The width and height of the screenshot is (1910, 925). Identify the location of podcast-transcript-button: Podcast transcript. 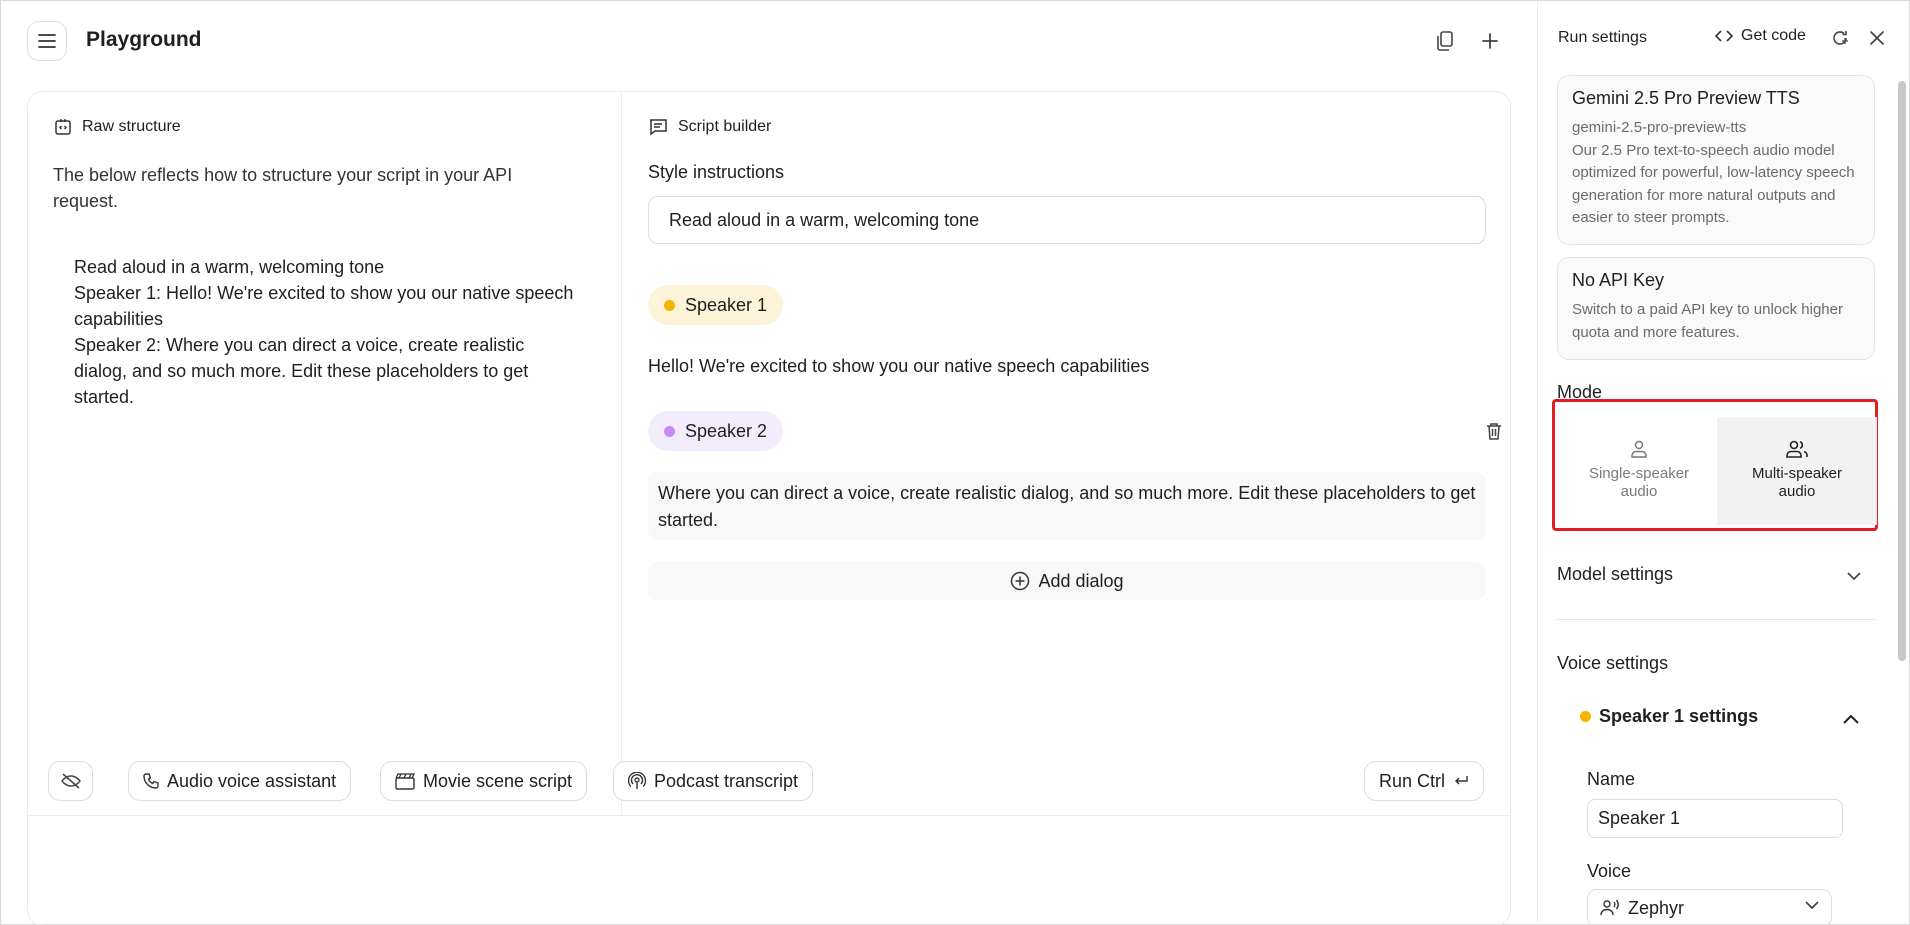
(713, 781).